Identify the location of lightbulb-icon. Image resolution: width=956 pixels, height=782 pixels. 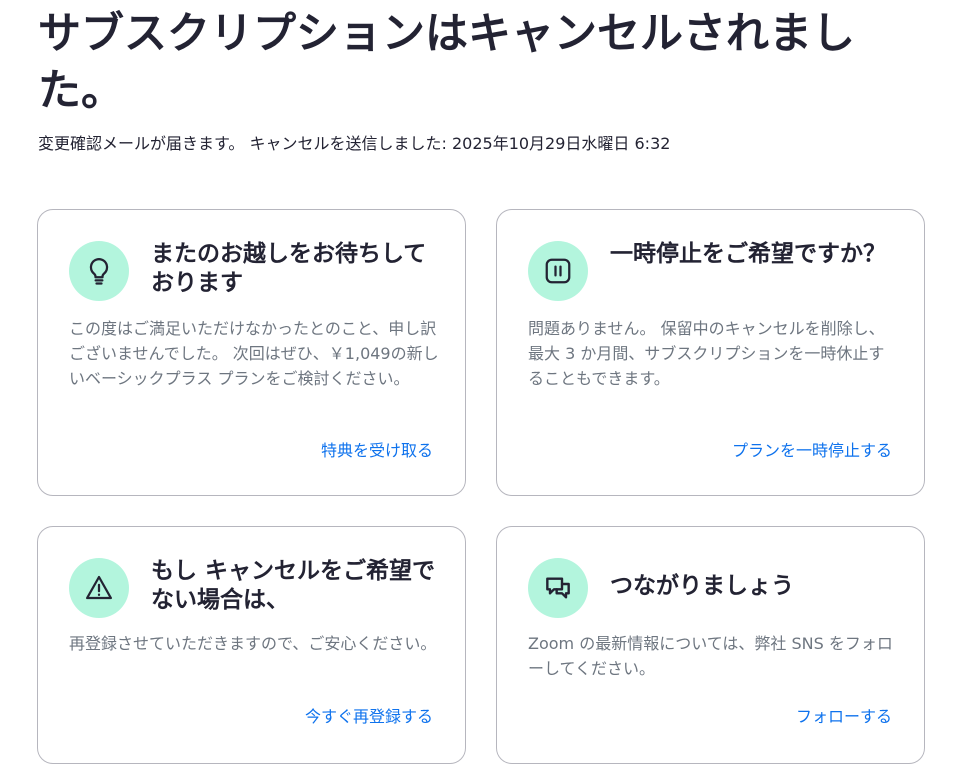
(99, 271).